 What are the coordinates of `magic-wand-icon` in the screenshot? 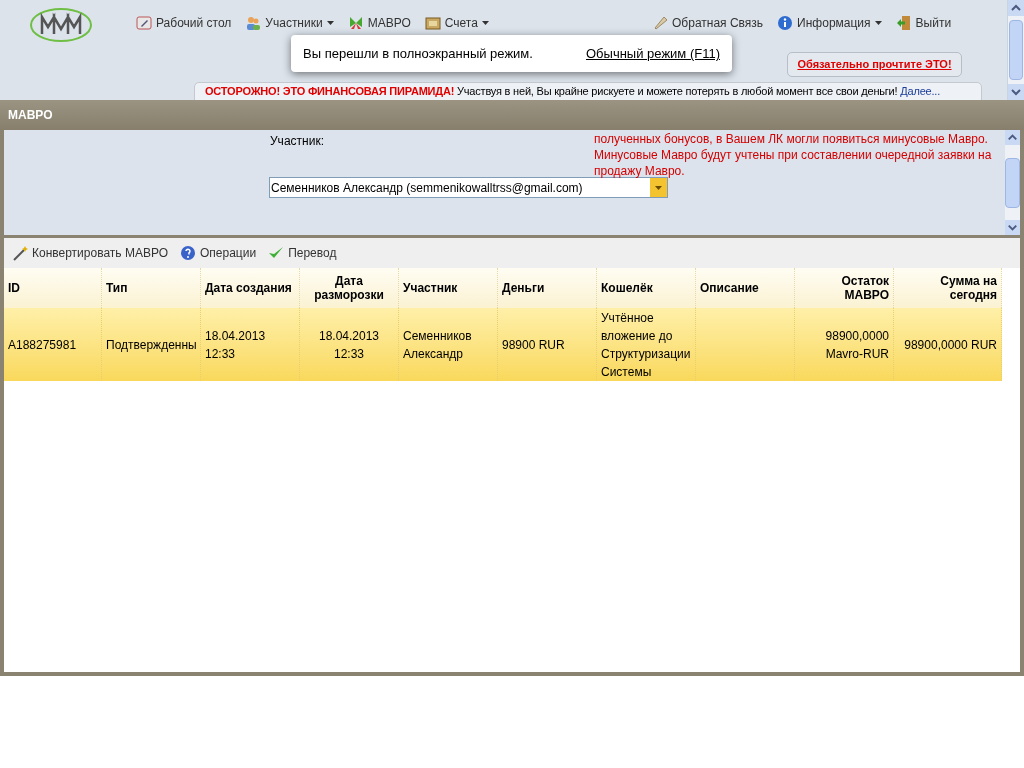 It's located at (20, 253).